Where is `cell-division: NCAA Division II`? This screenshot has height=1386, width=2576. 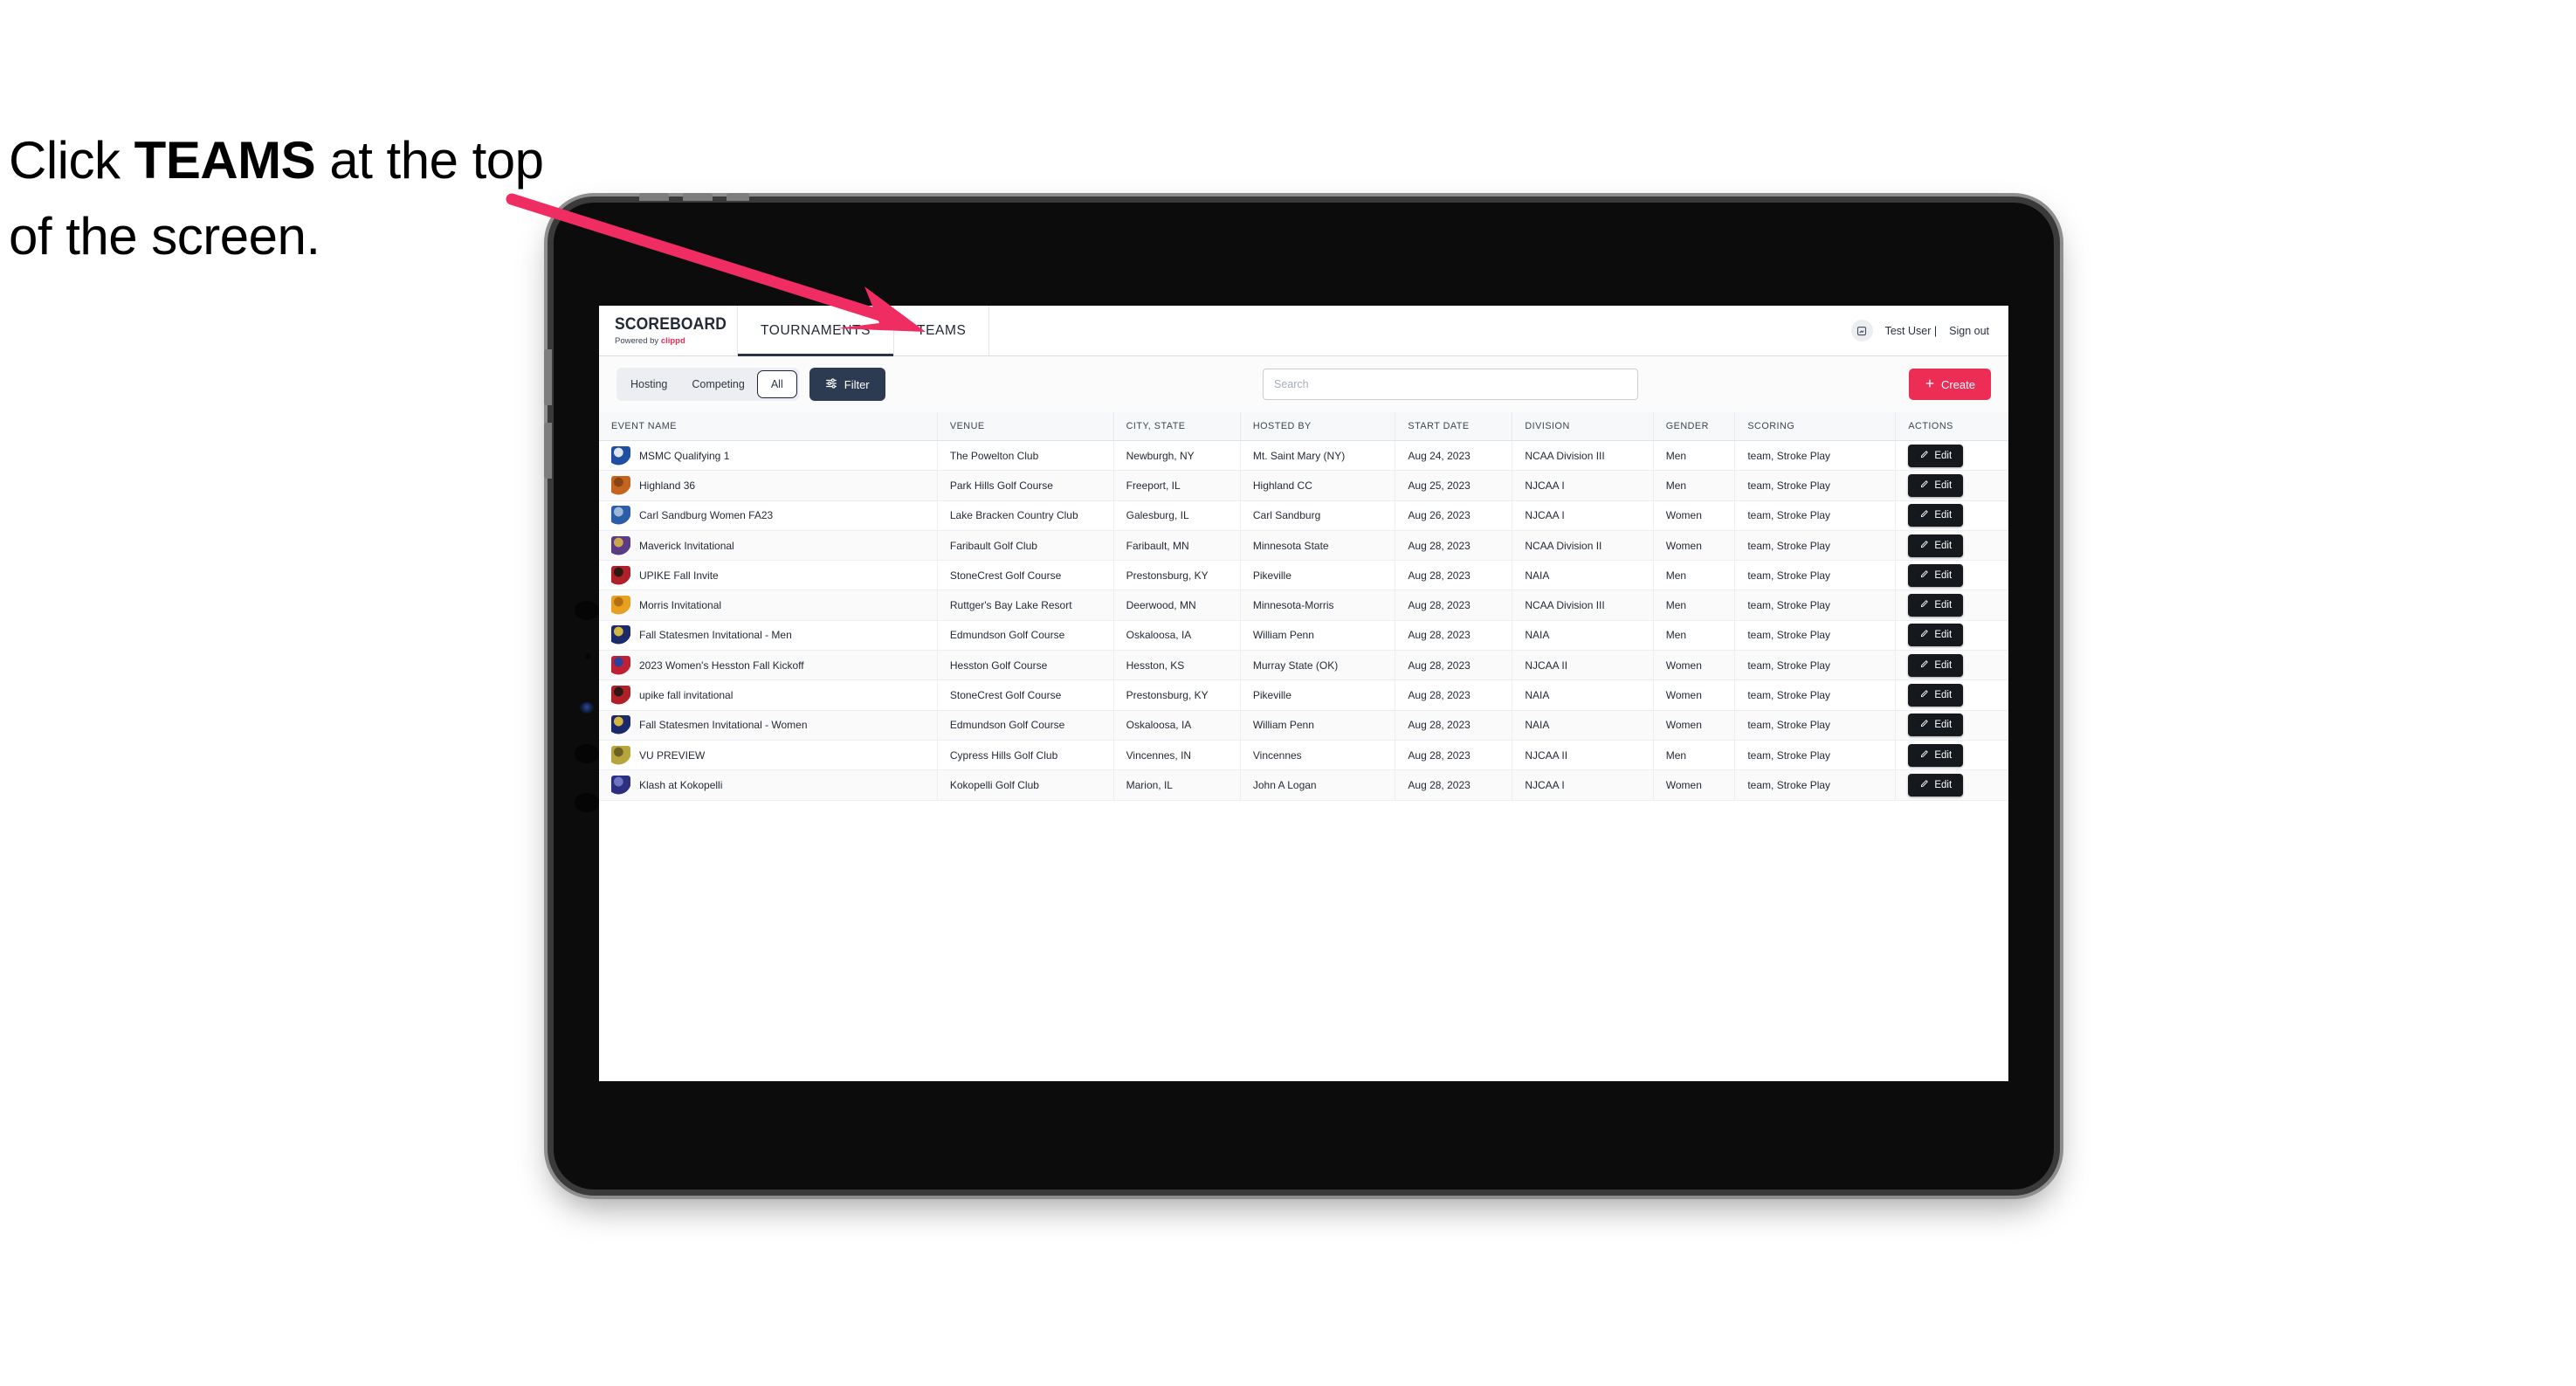 cell-division: NCAA Division II is located at coordinates (1583, 546).